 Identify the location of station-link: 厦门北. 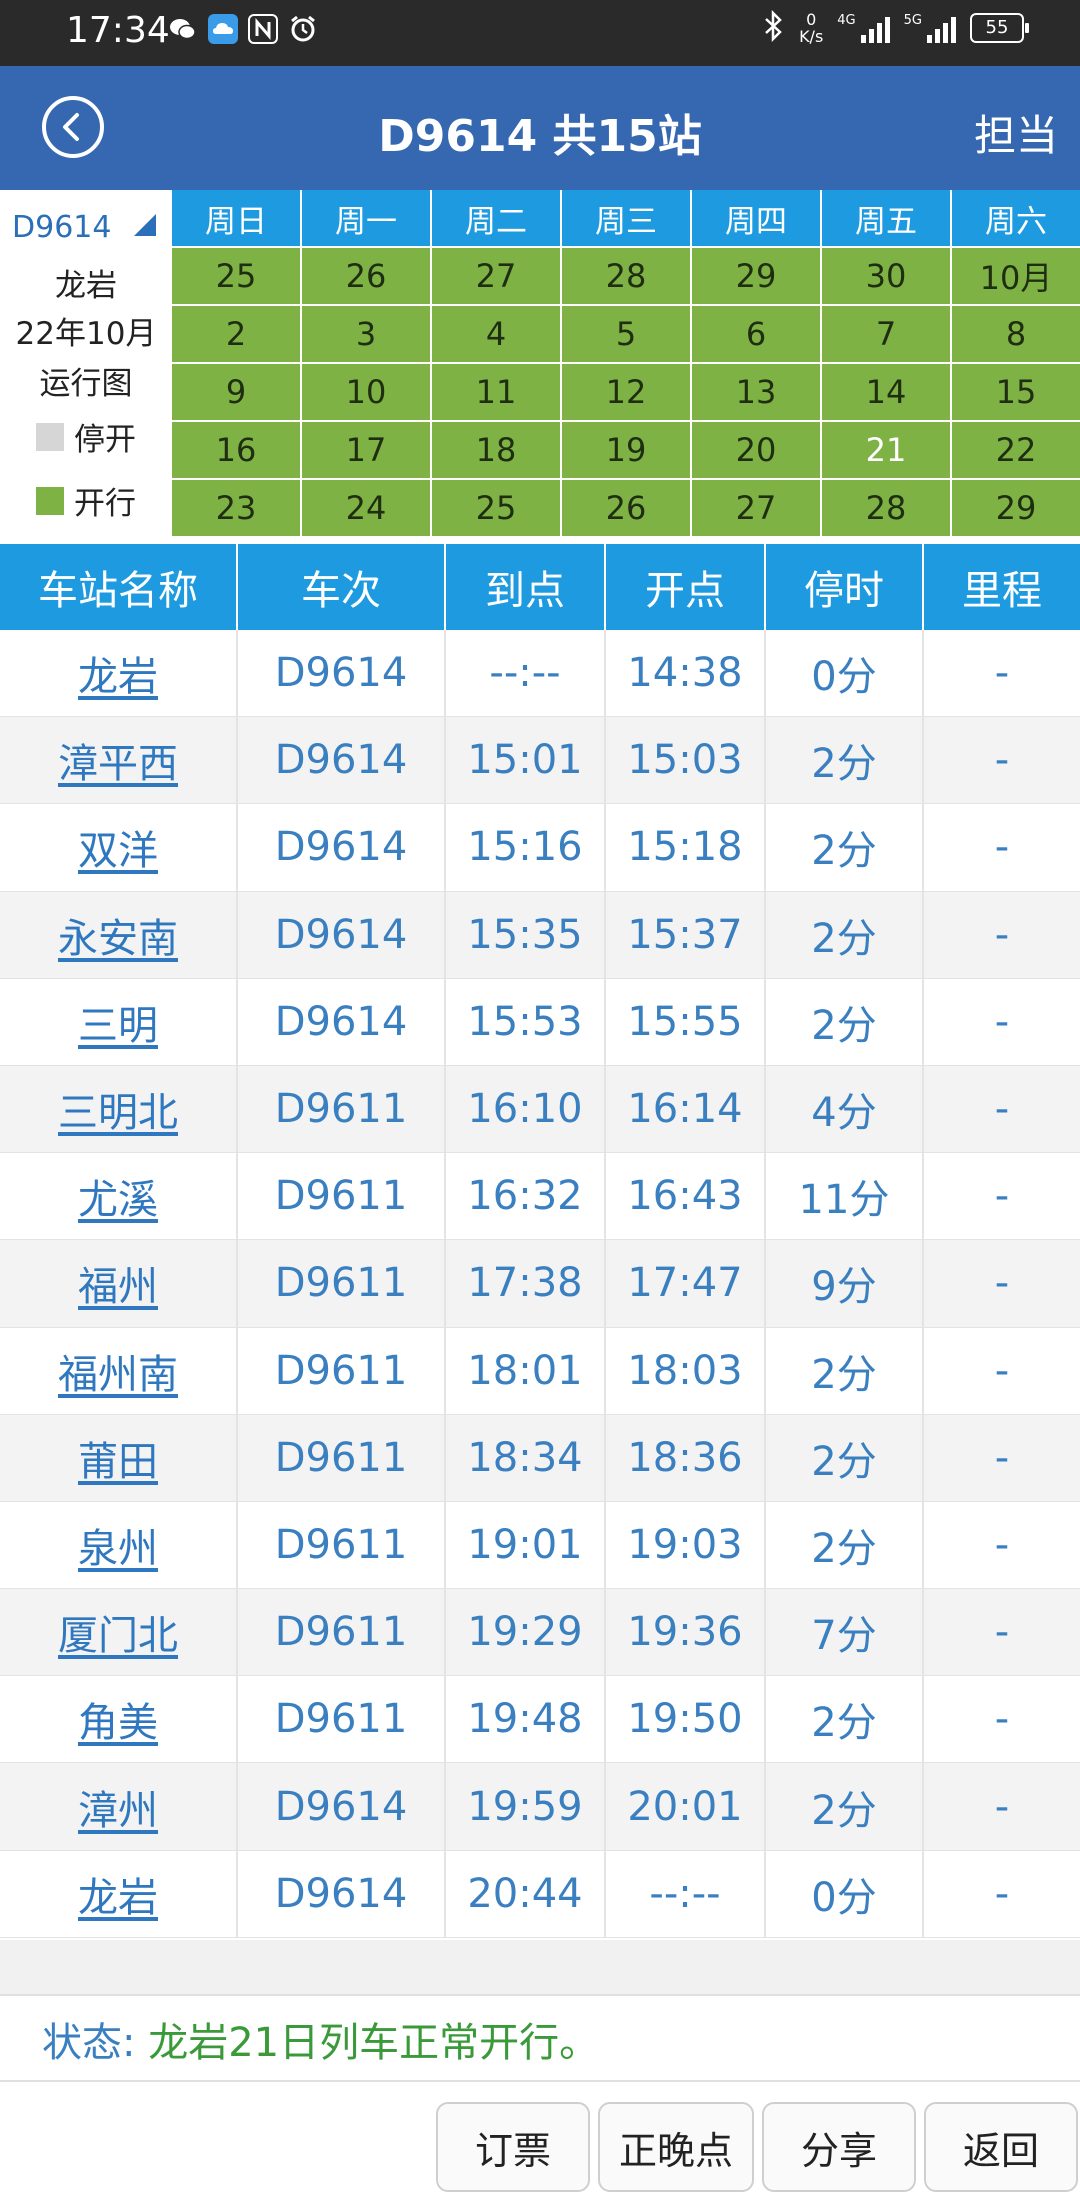
(119, 1632).